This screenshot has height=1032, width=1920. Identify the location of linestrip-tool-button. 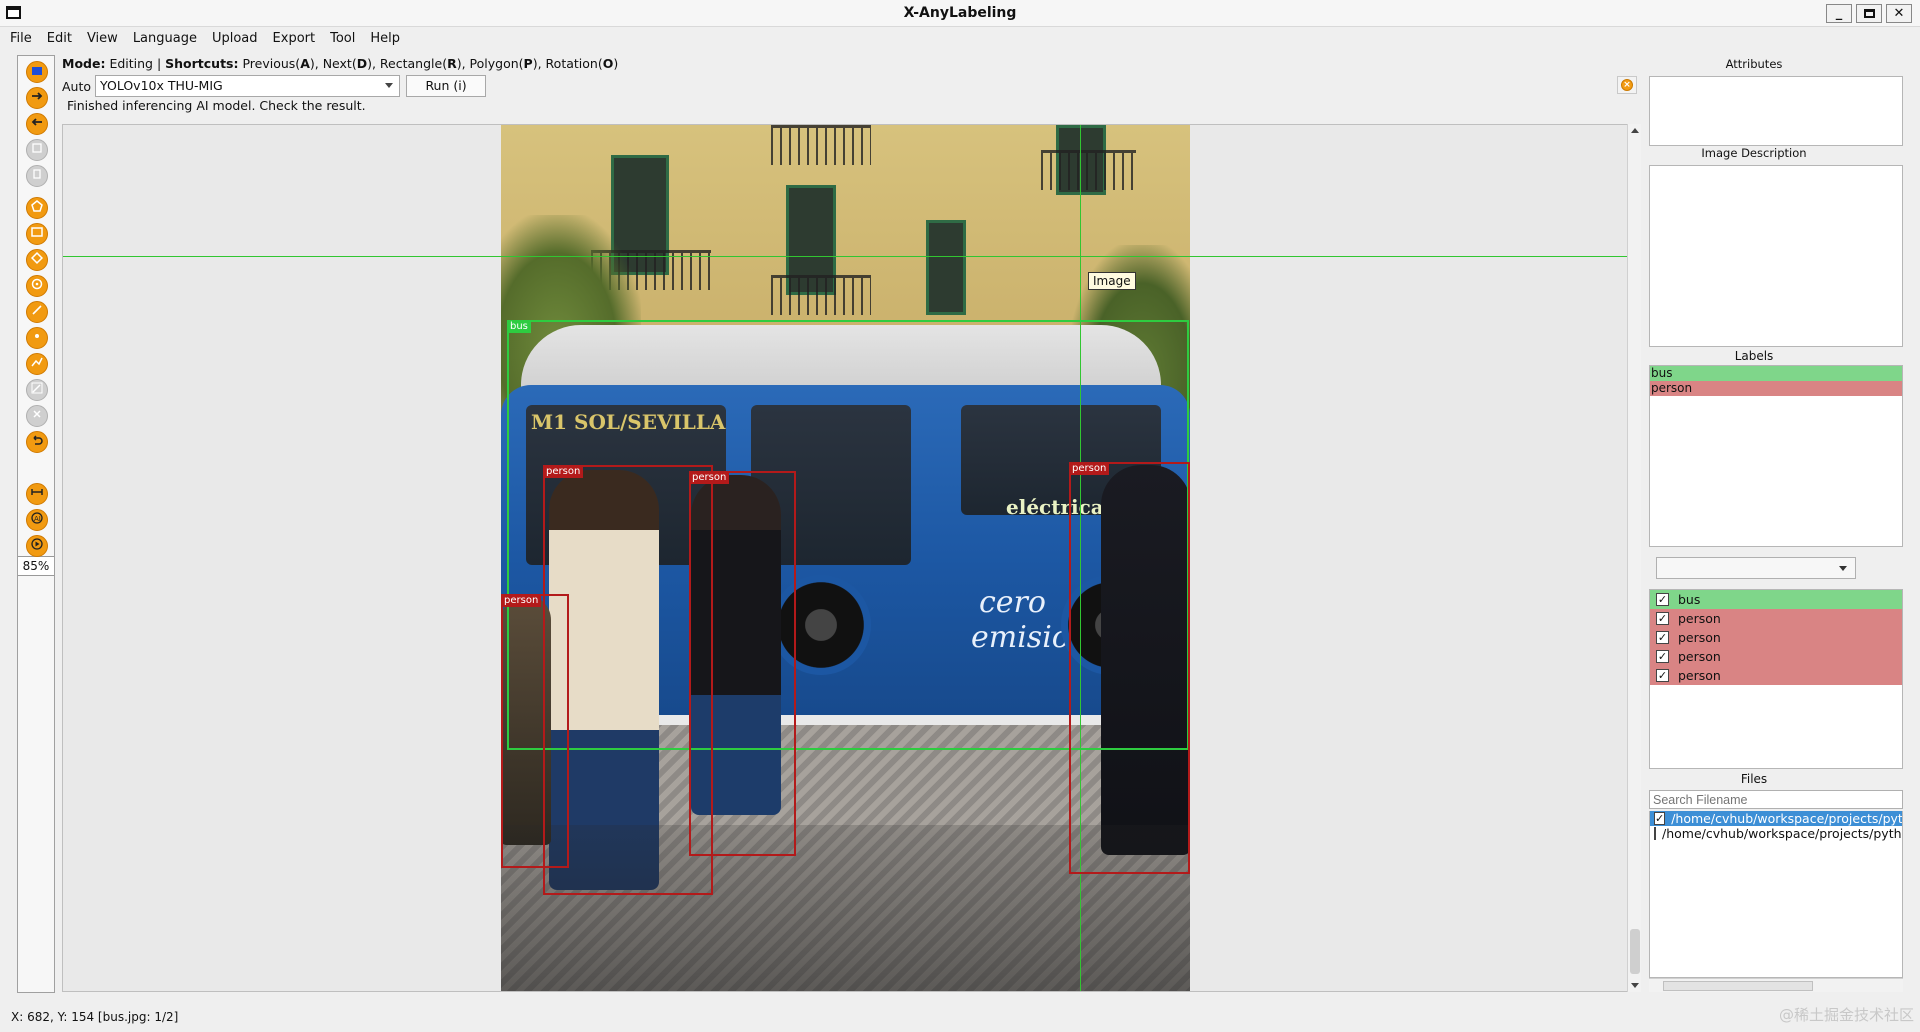
(37, 364).